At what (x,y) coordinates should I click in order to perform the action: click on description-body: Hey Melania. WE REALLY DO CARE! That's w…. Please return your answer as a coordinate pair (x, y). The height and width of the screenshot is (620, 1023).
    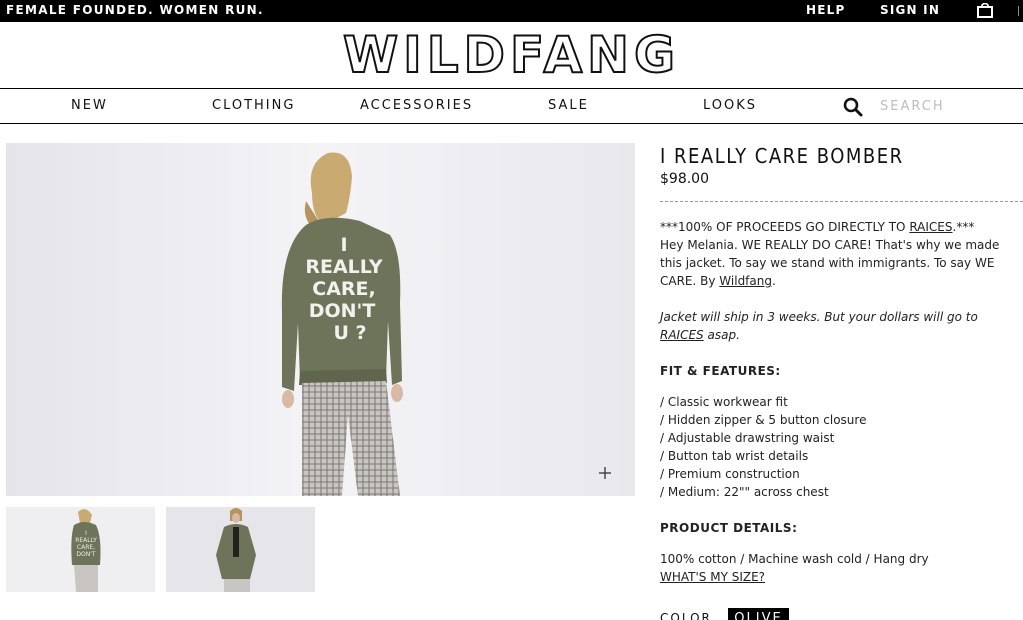
    Looking at the image, I should click on (830, 263).